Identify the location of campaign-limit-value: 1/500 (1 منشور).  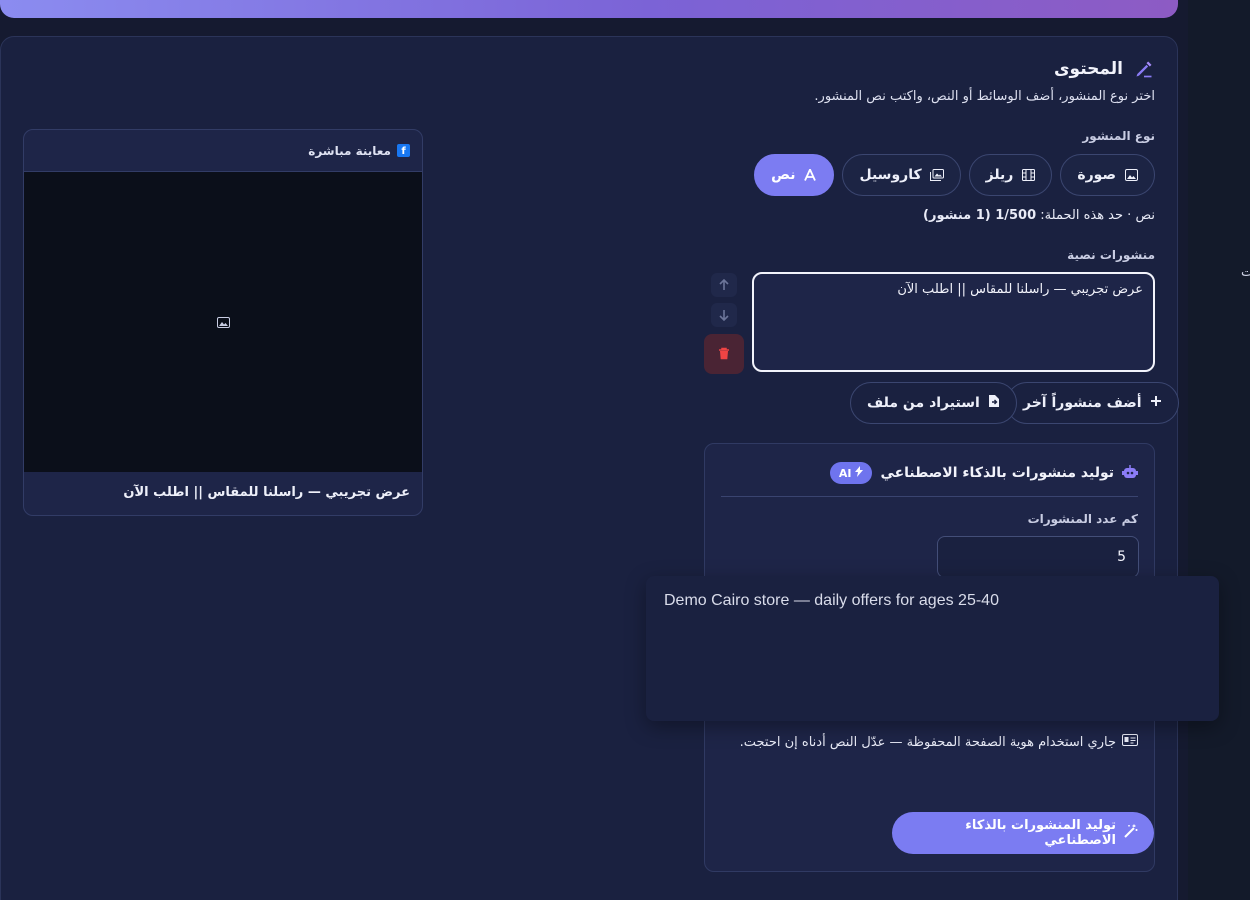
(980, 215).